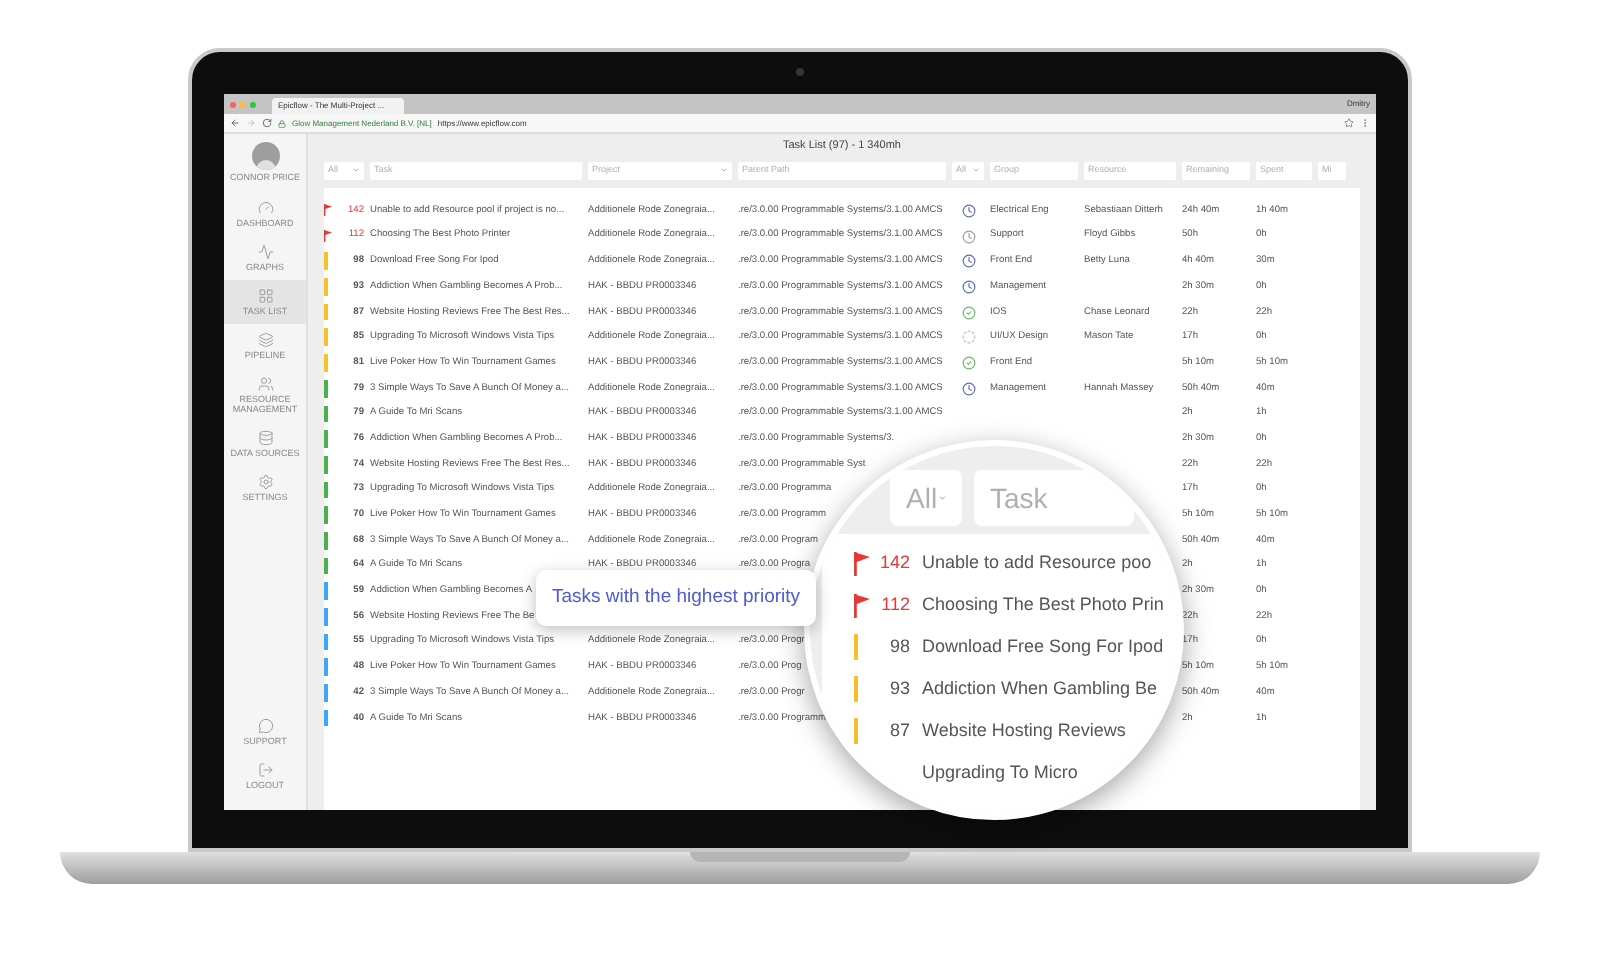 The height and width of the screenshot is (960, 1600). What do you see at coordinates (1043, 646) in the screenshot?
I see `task-name: Download Free Song For Ipod` at bounding box center [1043, 646].